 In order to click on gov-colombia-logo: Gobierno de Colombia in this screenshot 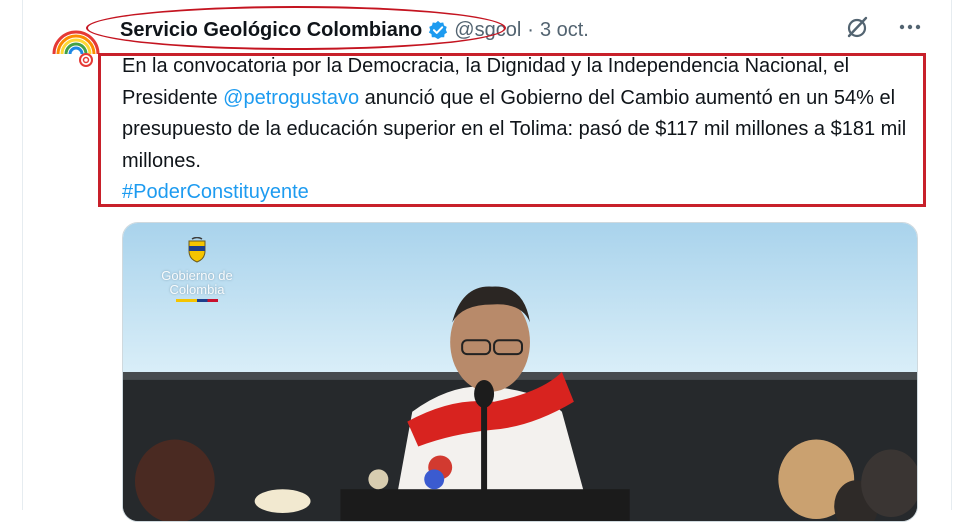, I will do `click(197, 269)`.